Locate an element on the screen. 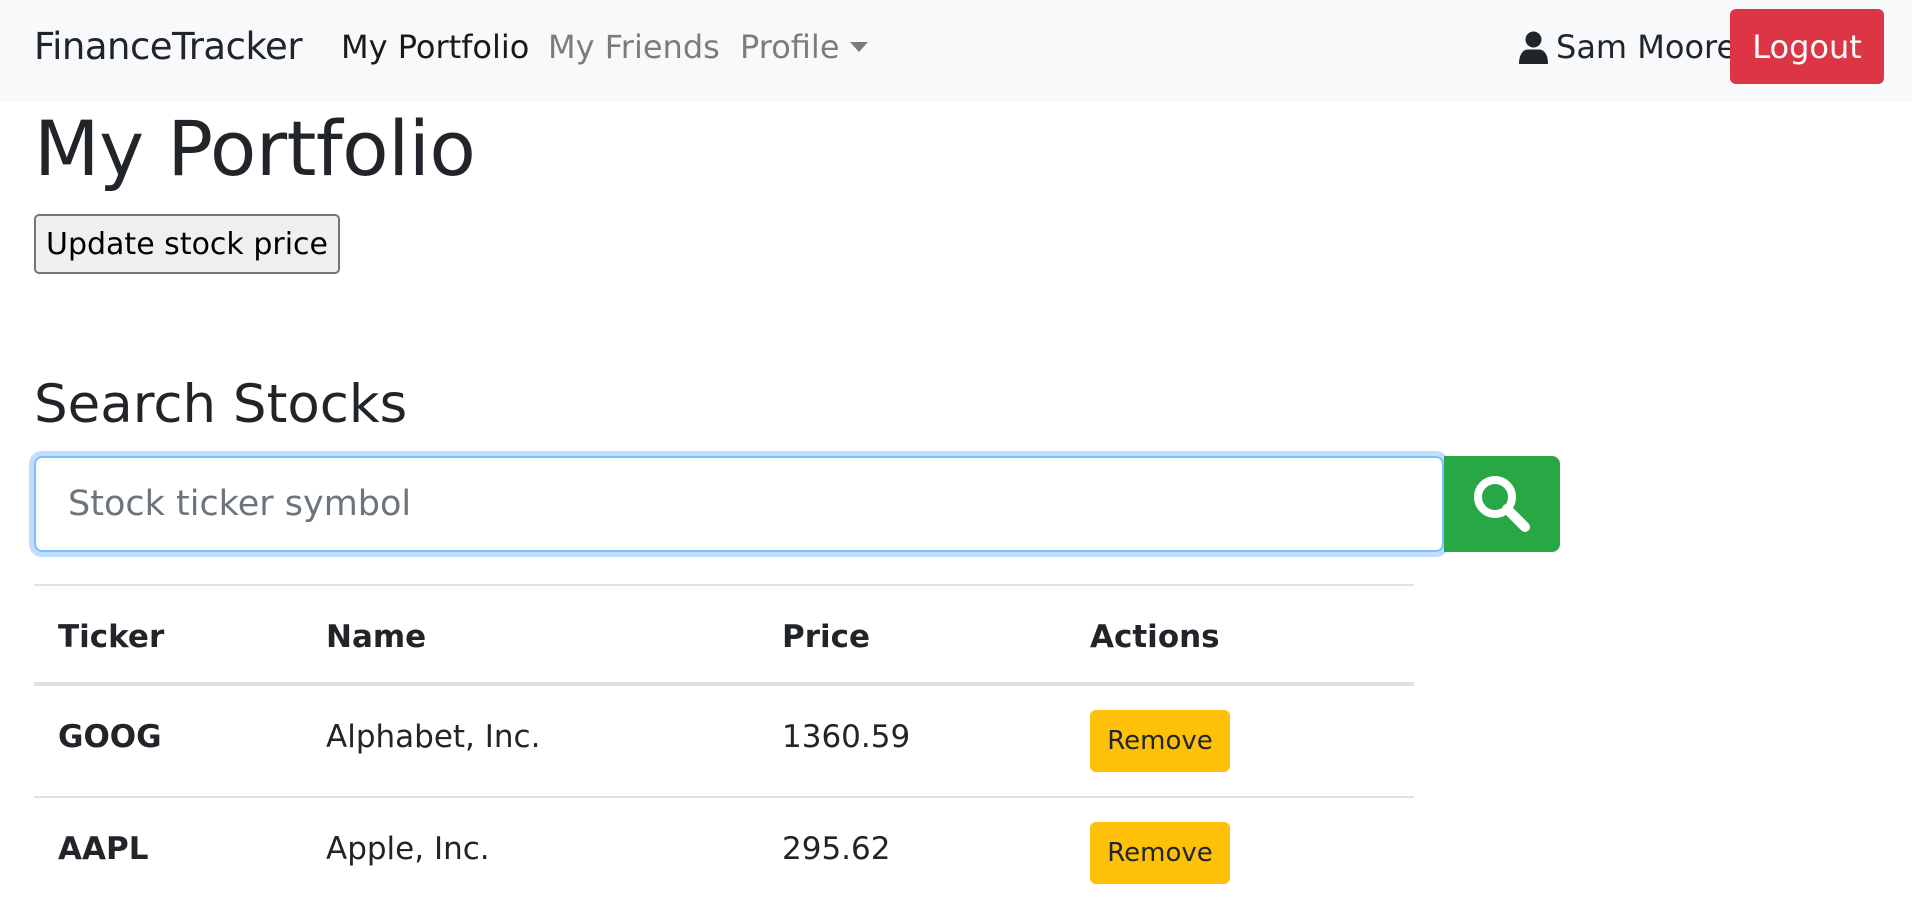 The image size is (1912, 914). update-stock-price-button: Update stock price is located at coordinates (187, 244).